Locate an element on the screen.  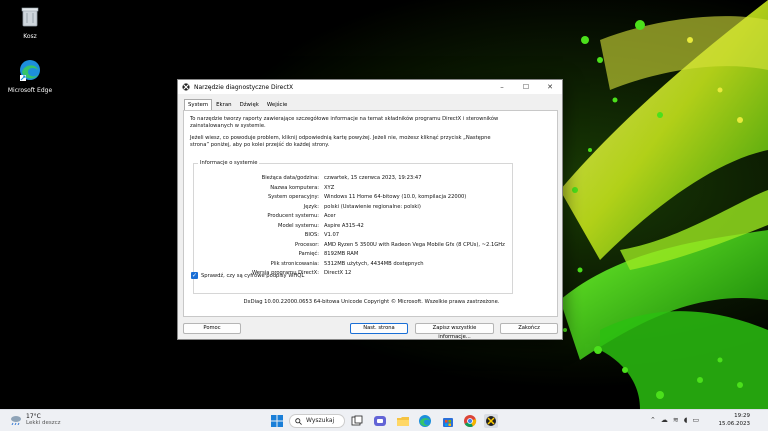
edge-shortcut-icon: Microsoft Edge is located at coordinates (30, 76).